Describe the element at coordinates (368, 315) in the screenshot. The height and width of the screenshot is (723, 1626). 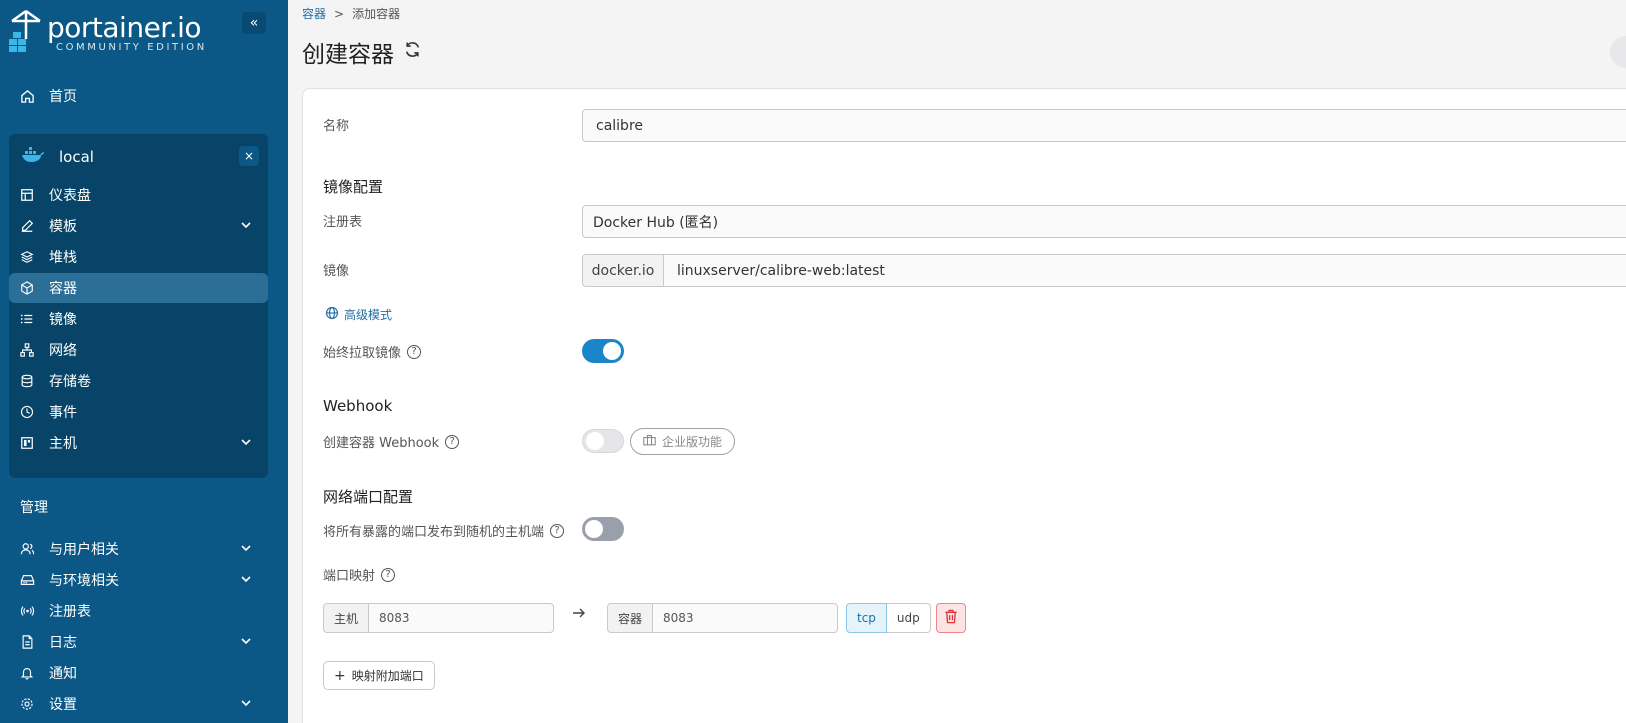
I see `advanced-mode-label: 高级模式` at that location.